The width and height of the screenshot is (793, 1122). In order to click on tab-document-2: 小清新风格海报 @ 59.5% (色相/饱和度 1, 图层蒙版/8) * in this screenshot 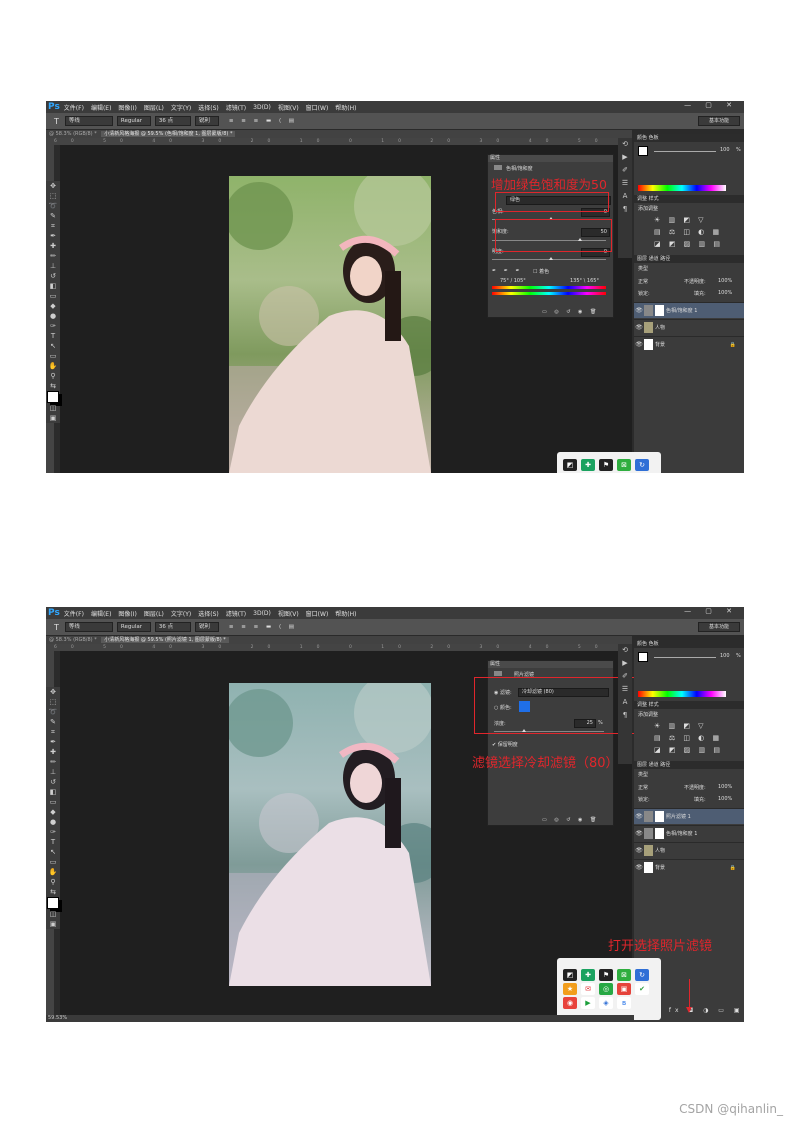, I will do `click(168, 134)`.